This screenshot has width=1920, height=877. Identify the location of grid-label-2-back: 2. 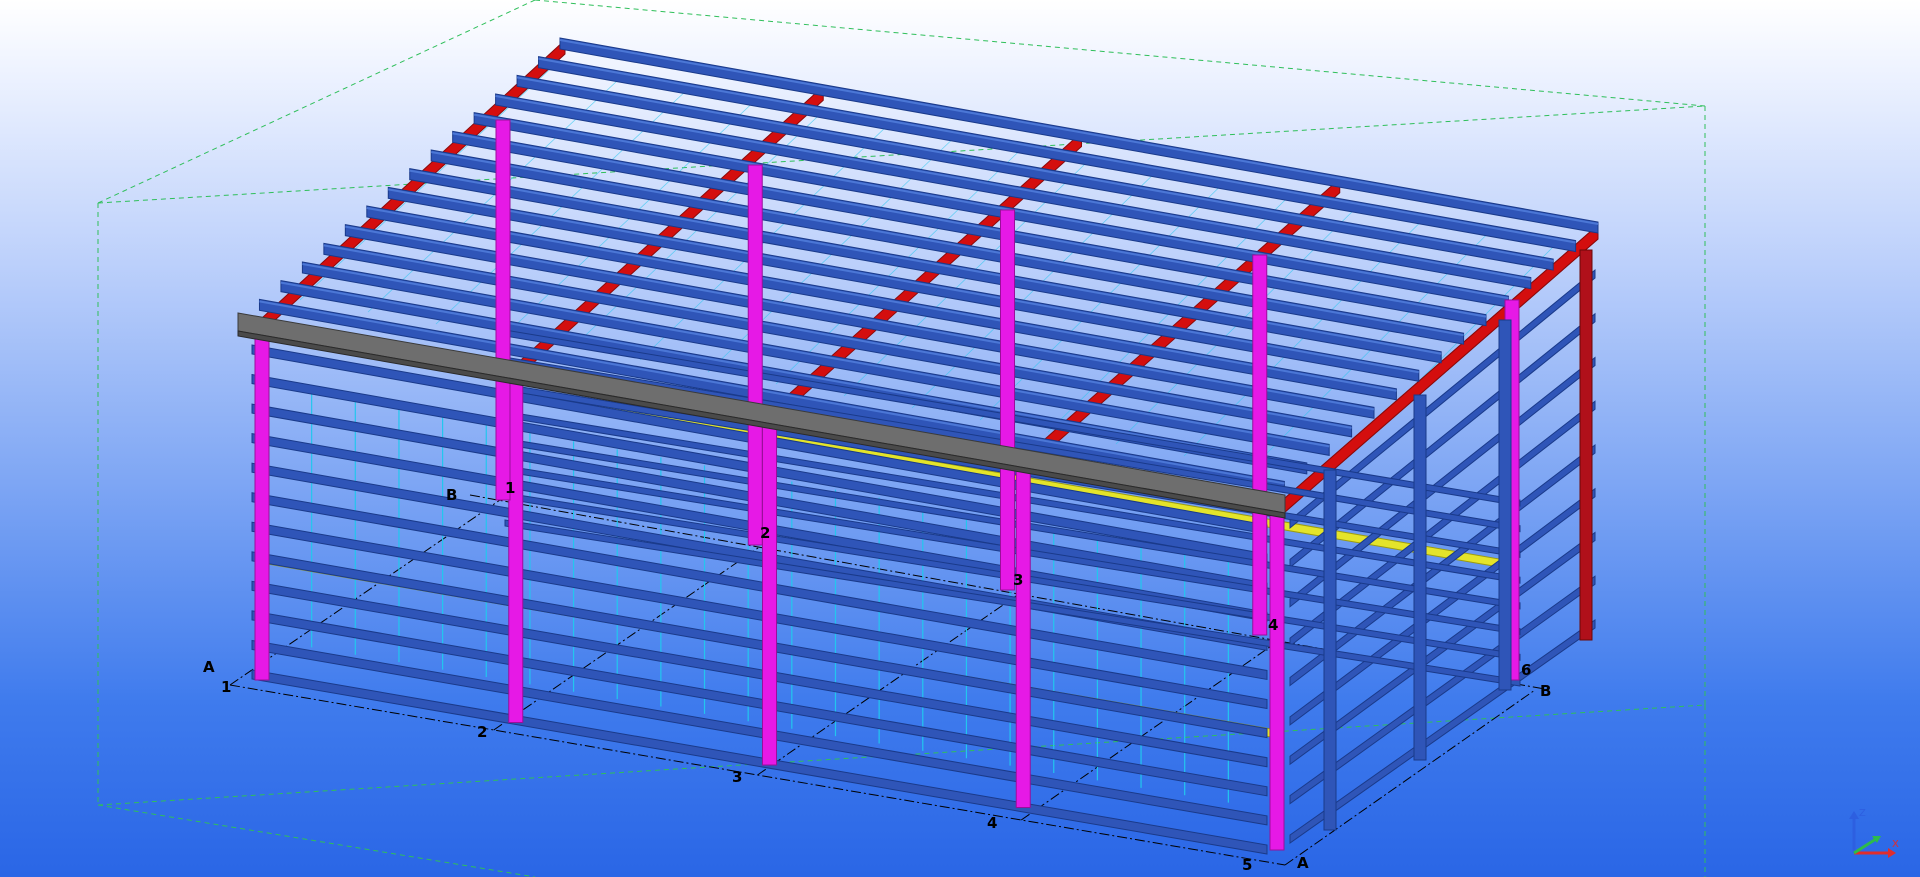
(765, 533).